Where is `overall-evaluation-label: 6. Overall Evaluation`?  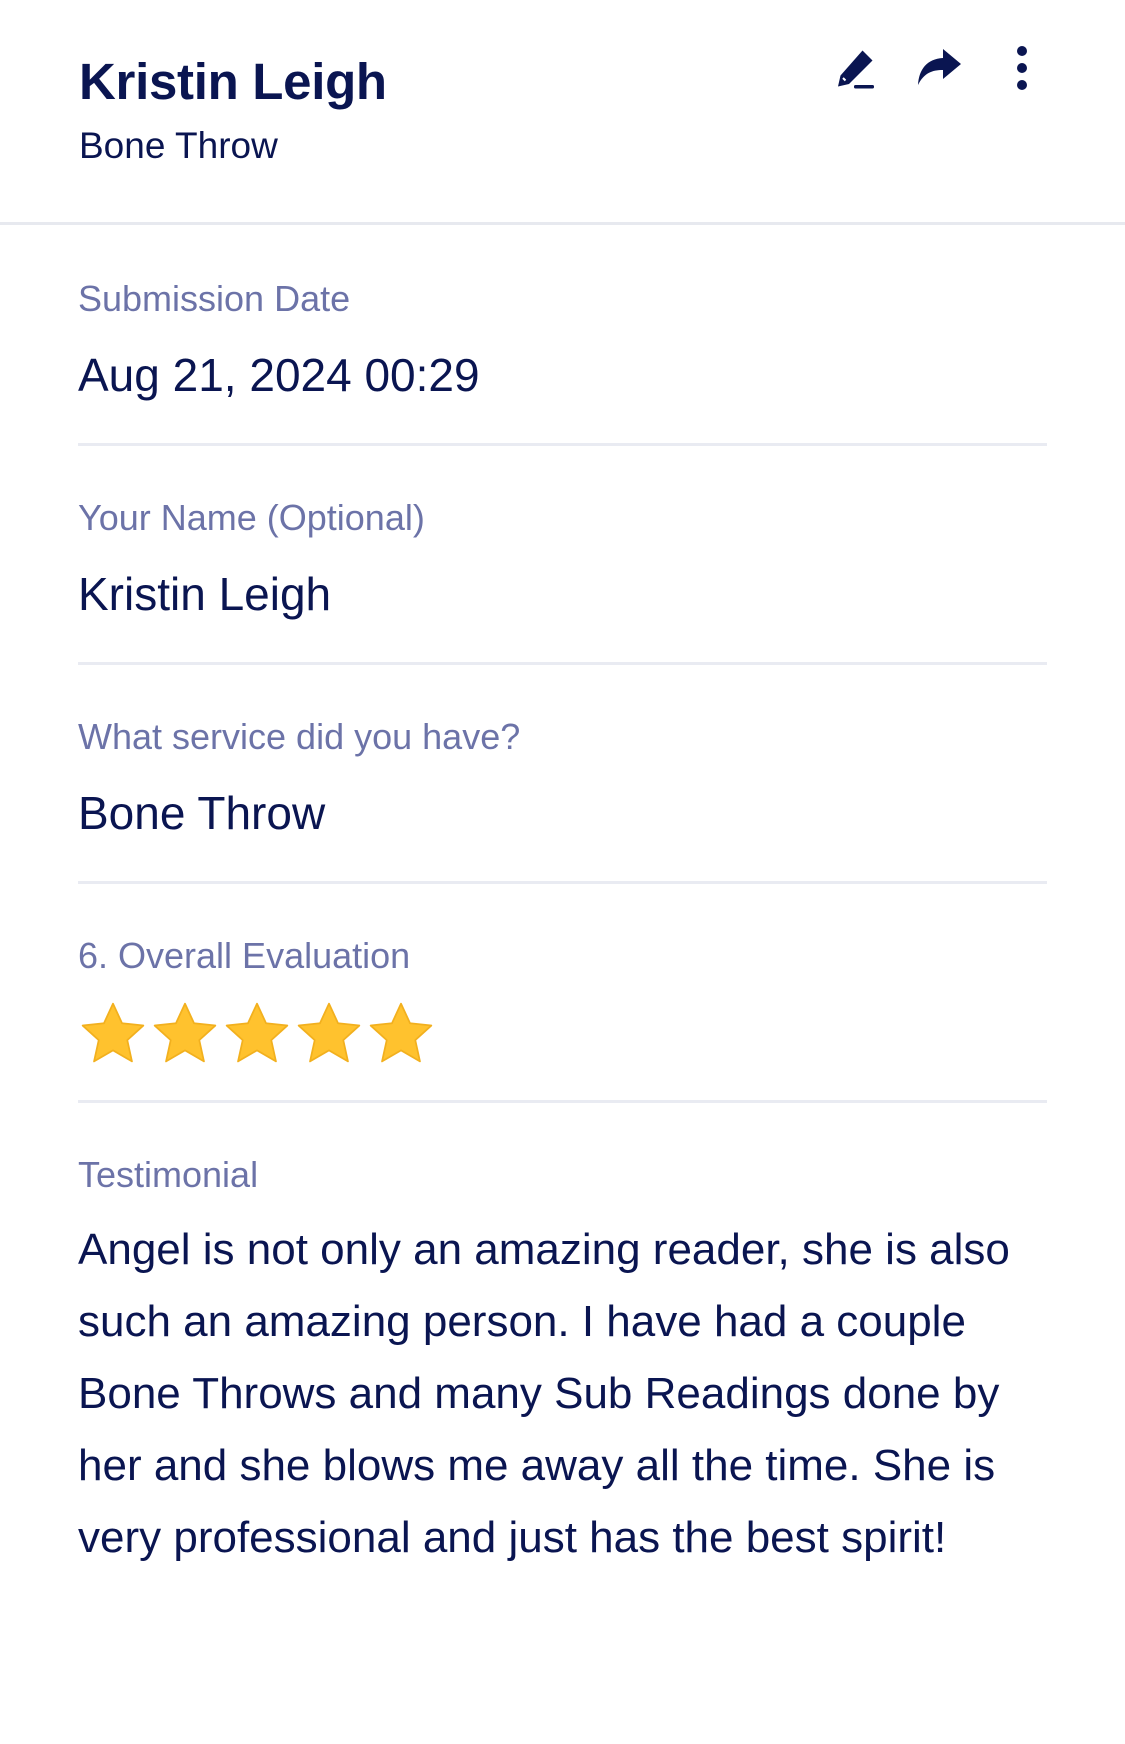 overall-evaluation-label: 6. Overall Evaluation is located at coordinates (244, 955).